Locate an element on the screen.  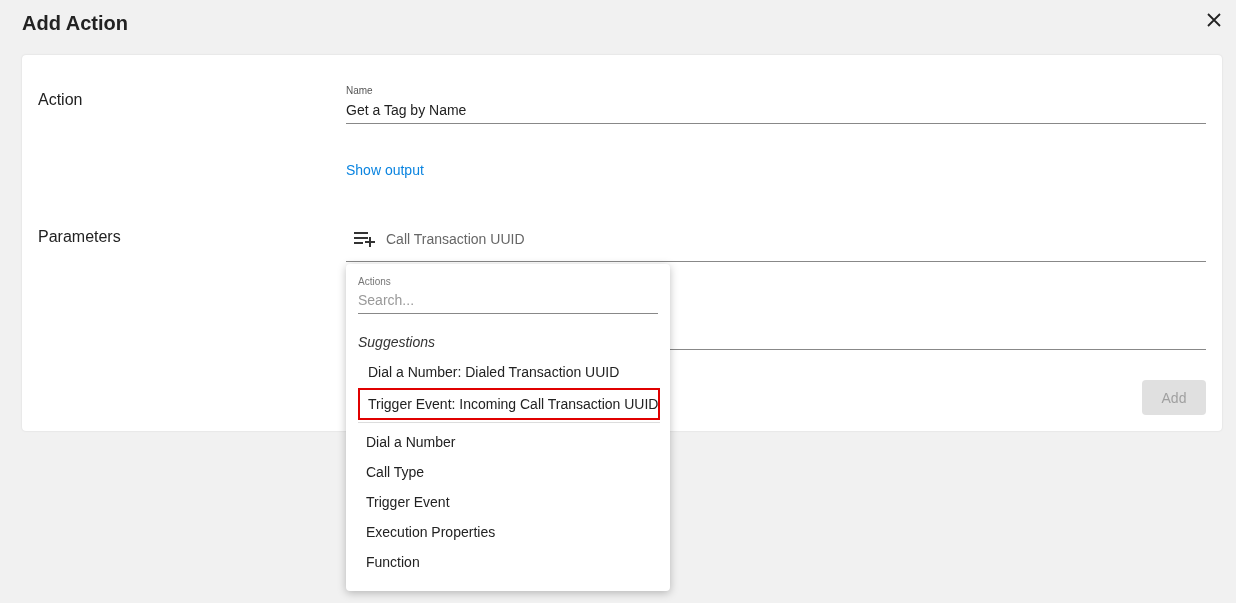
parameter-field: Call Transaction UUID is located at coordinates (776, 246).